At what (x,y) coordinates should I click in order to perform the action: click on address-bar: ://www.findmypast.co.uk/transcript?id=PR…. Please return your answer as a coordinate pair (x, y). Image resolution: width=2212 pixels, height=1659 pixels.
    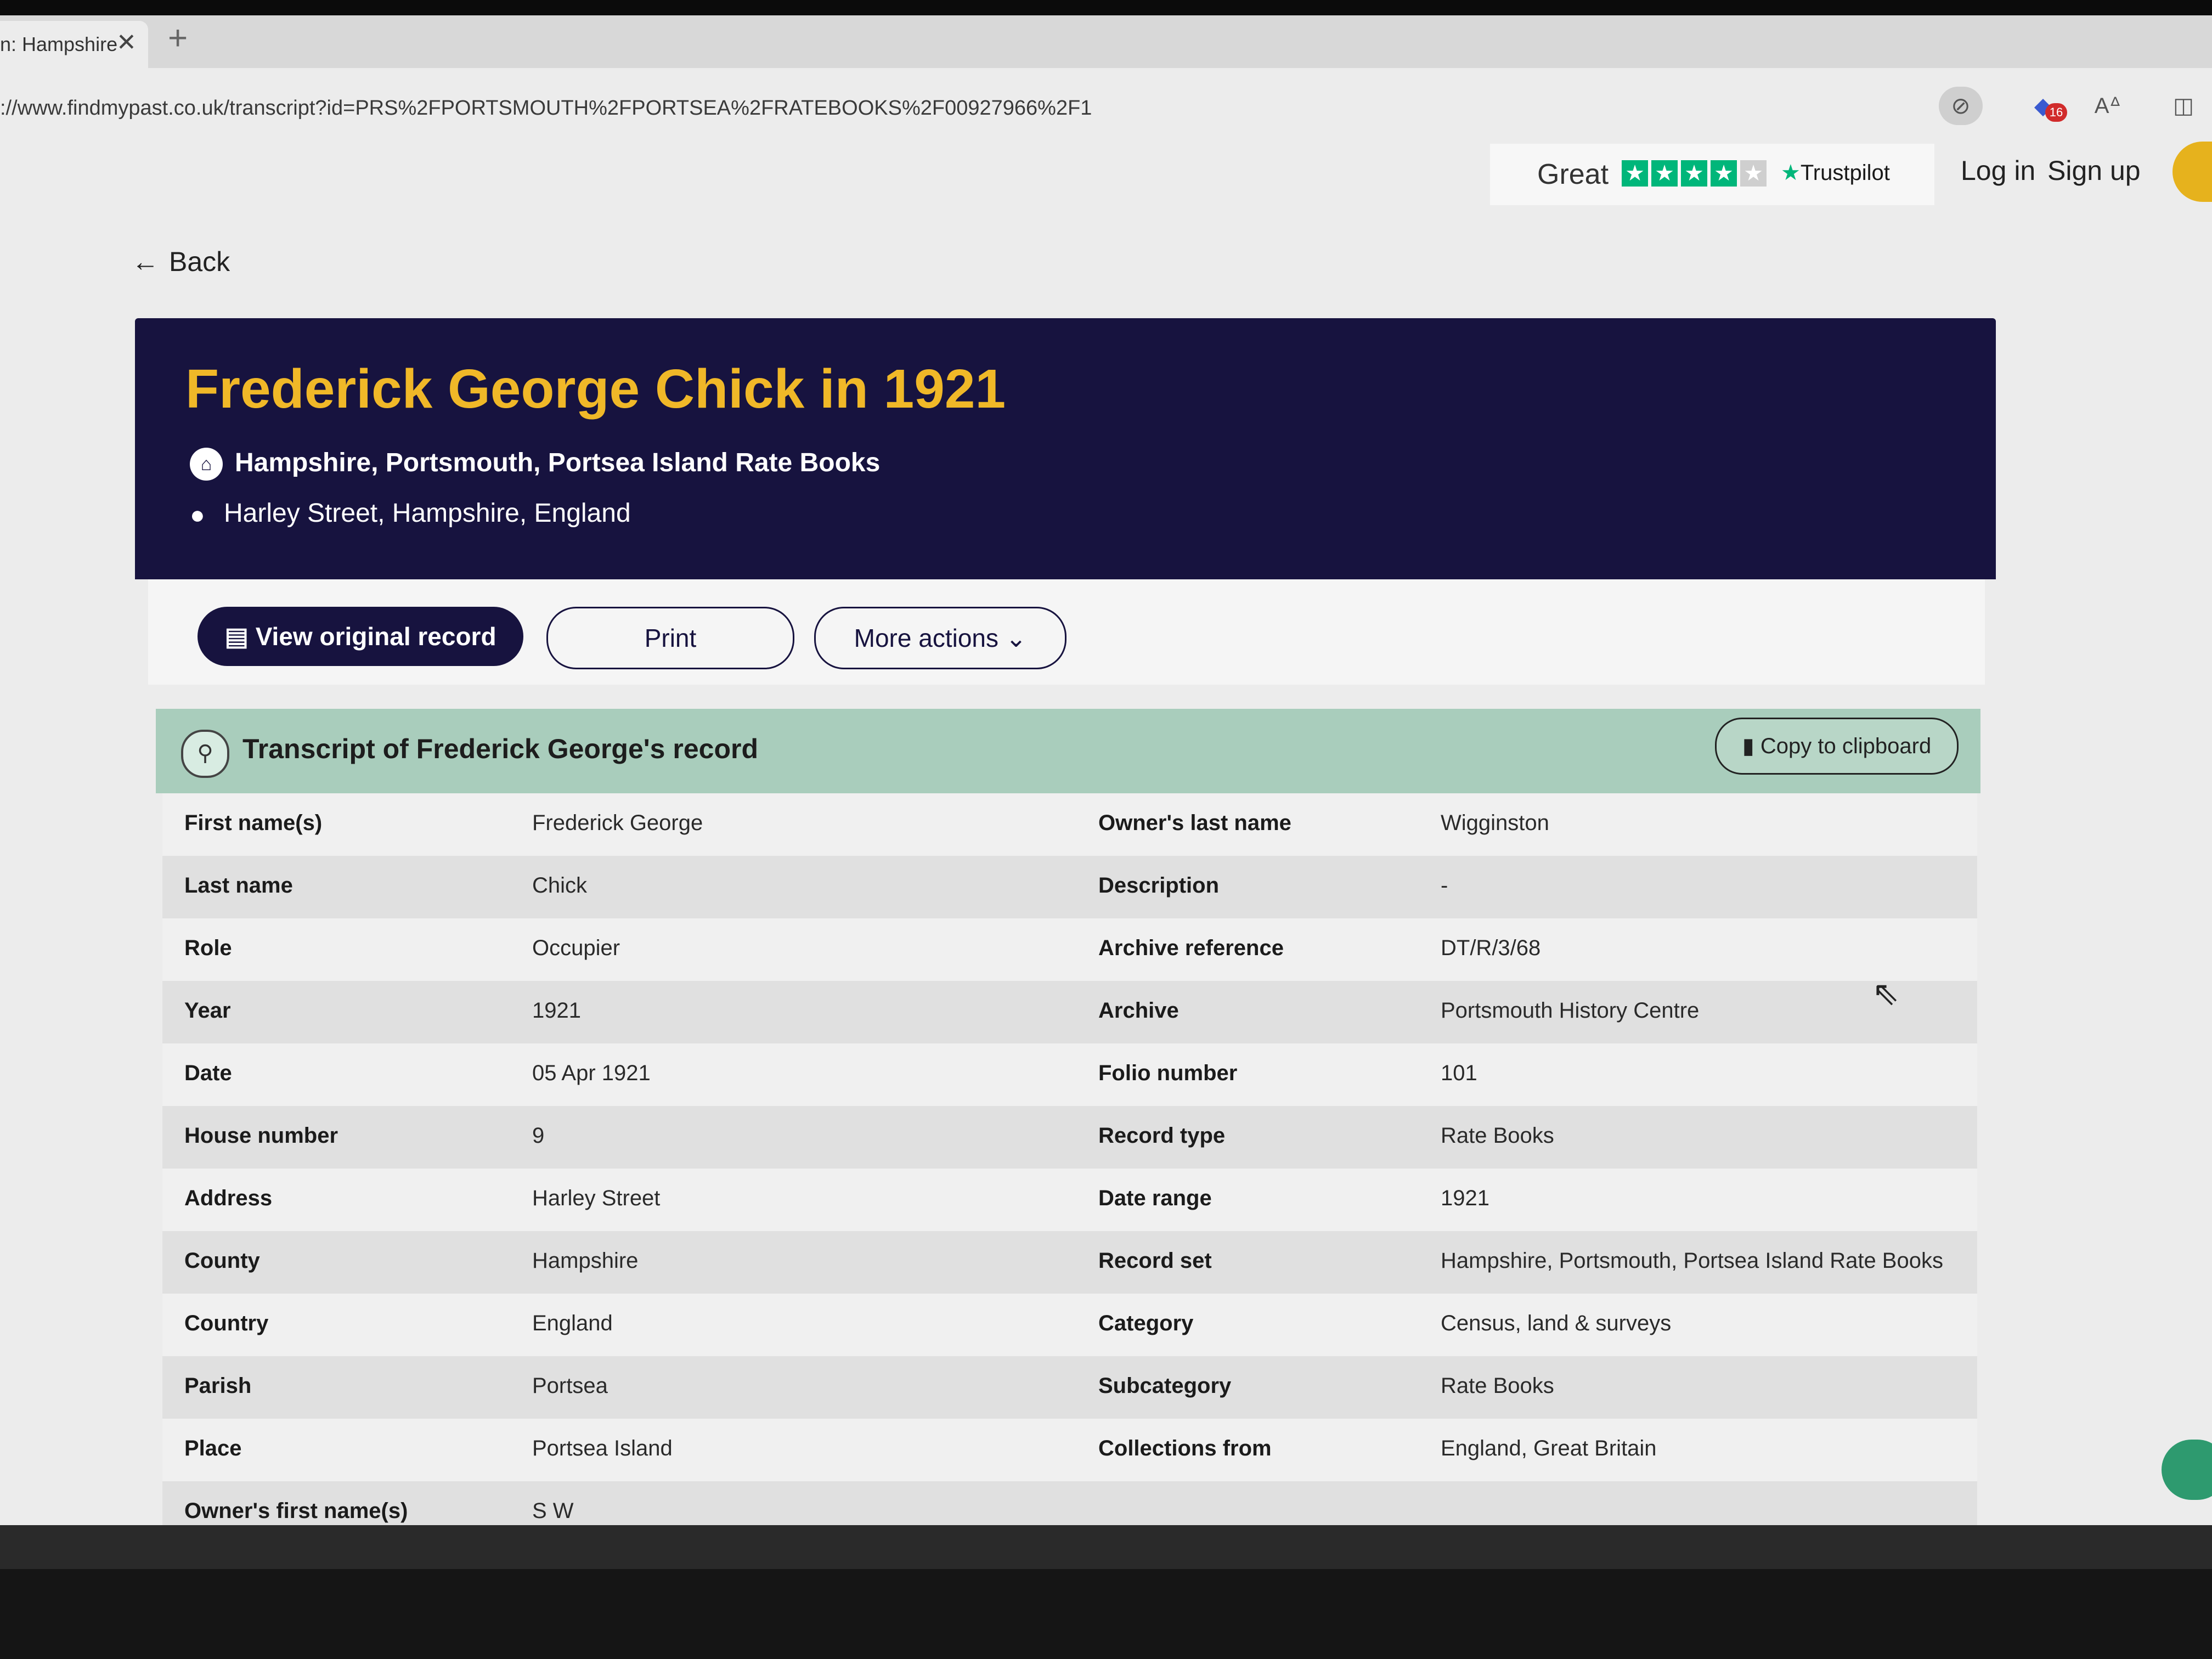
    Looking at the image, I should click on (1106, 104).